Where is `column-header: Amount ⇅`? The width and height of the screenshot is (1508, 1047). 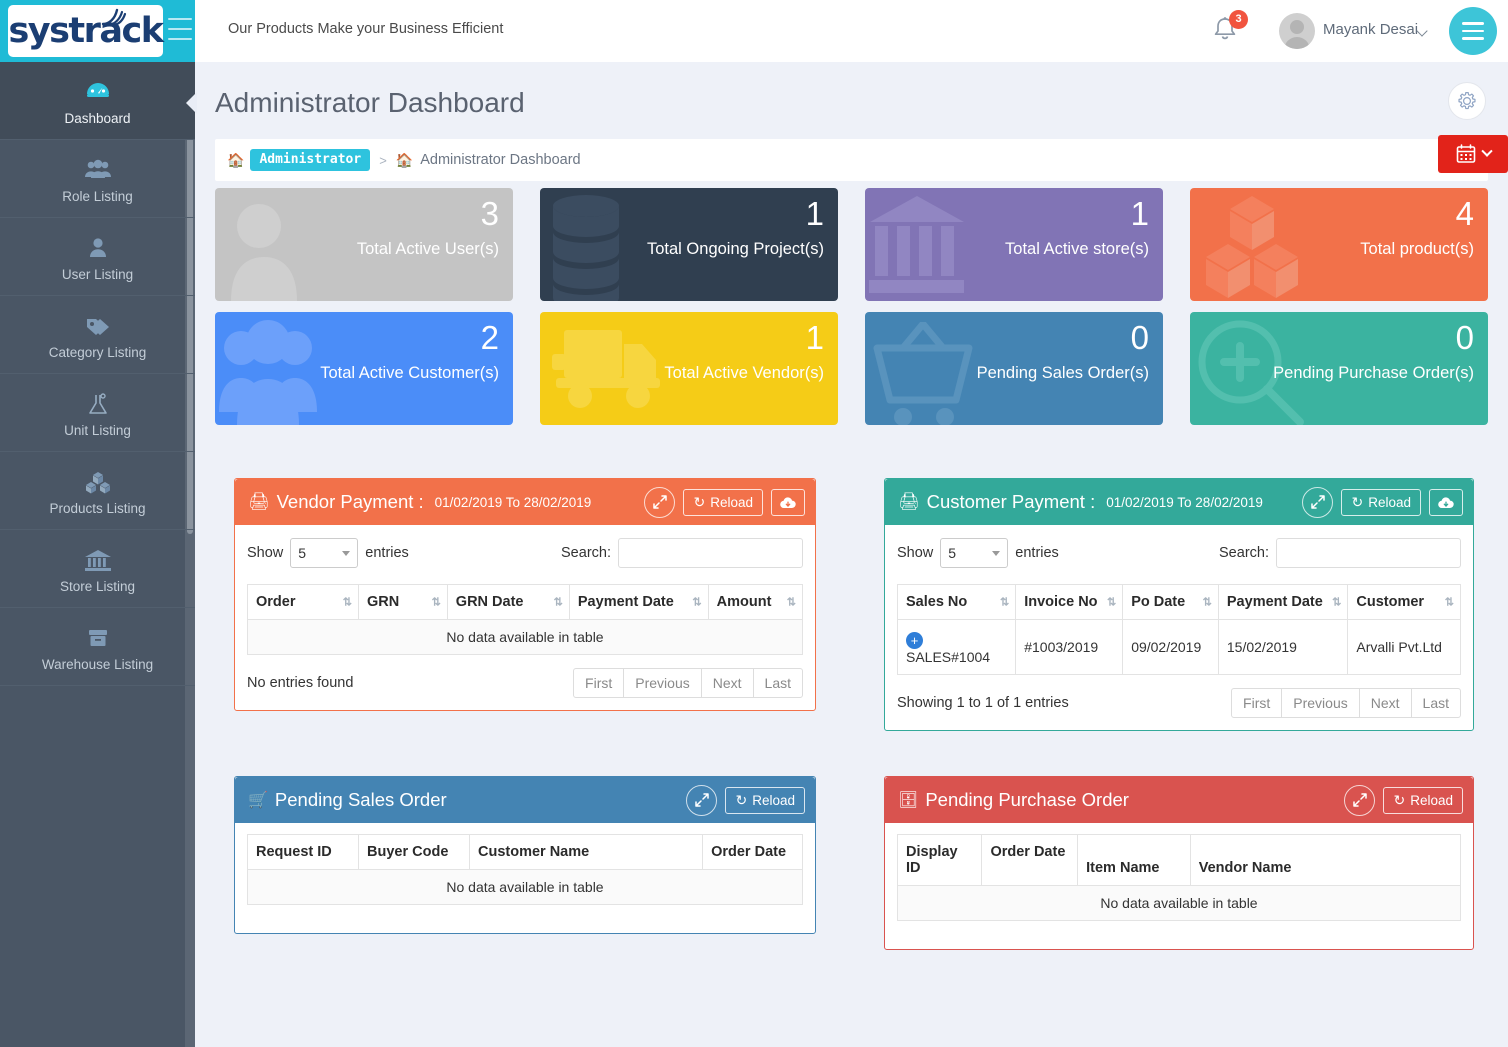
column-header: Amount ⇅ is located at coordinates (755, 602).